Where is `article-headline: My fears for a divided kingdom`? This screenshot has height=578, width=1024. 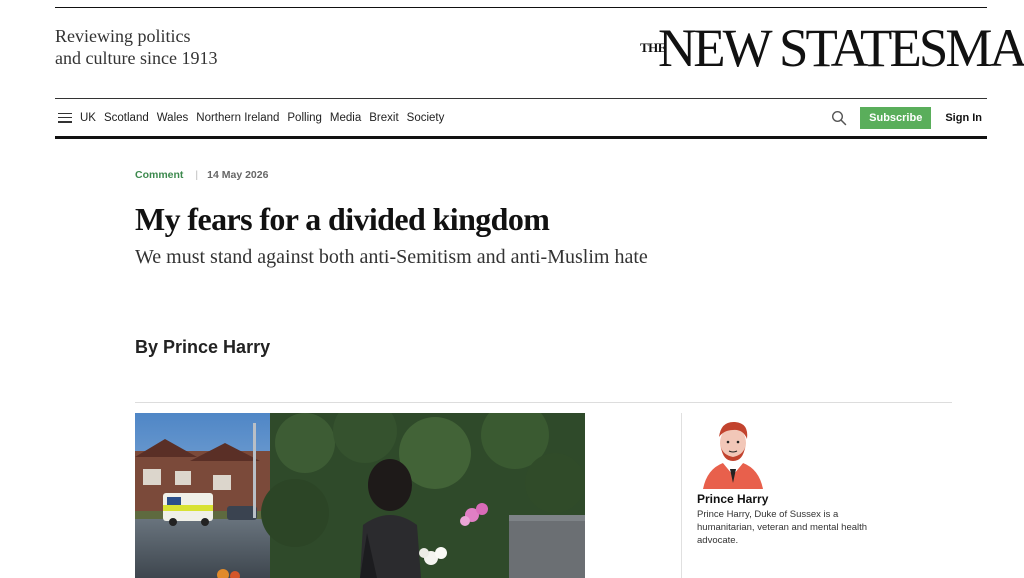 article-headline: My fears for a divided kingdom is located at coordinates (342, 219).